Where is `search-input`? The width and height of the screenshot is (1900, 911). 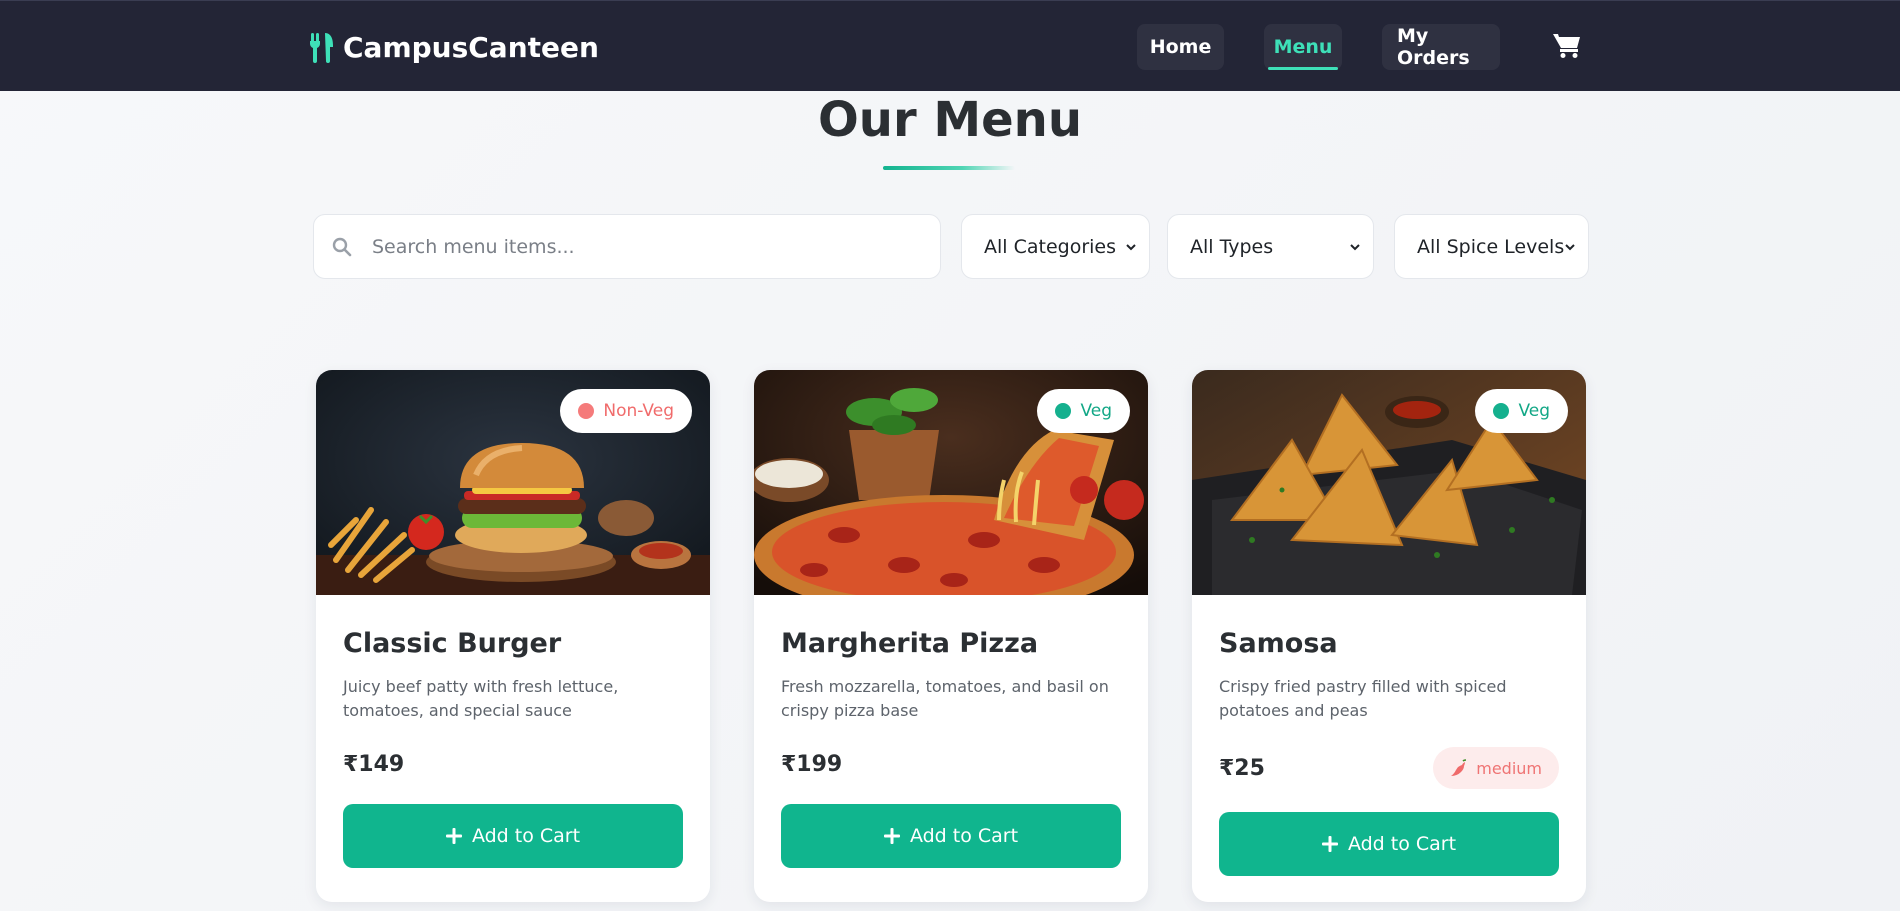 search-input is located at coordinates (652, 246).